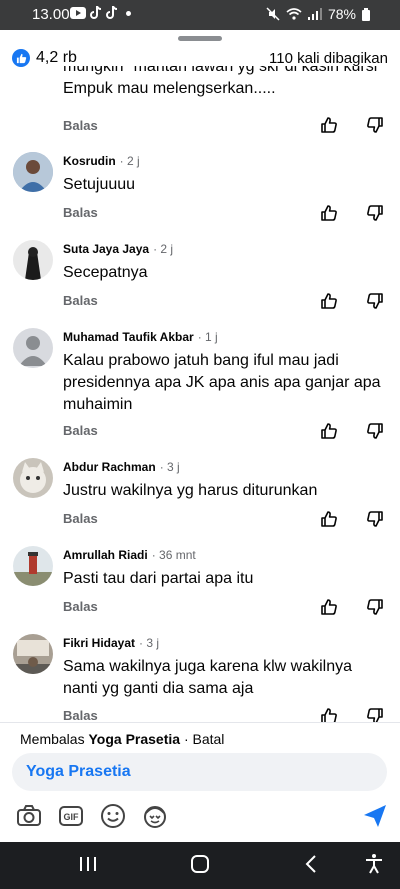  Describe the element at coordinates (109, 467) in the screenshot. I see `commenter-name: Abdur Rachman` at that location.